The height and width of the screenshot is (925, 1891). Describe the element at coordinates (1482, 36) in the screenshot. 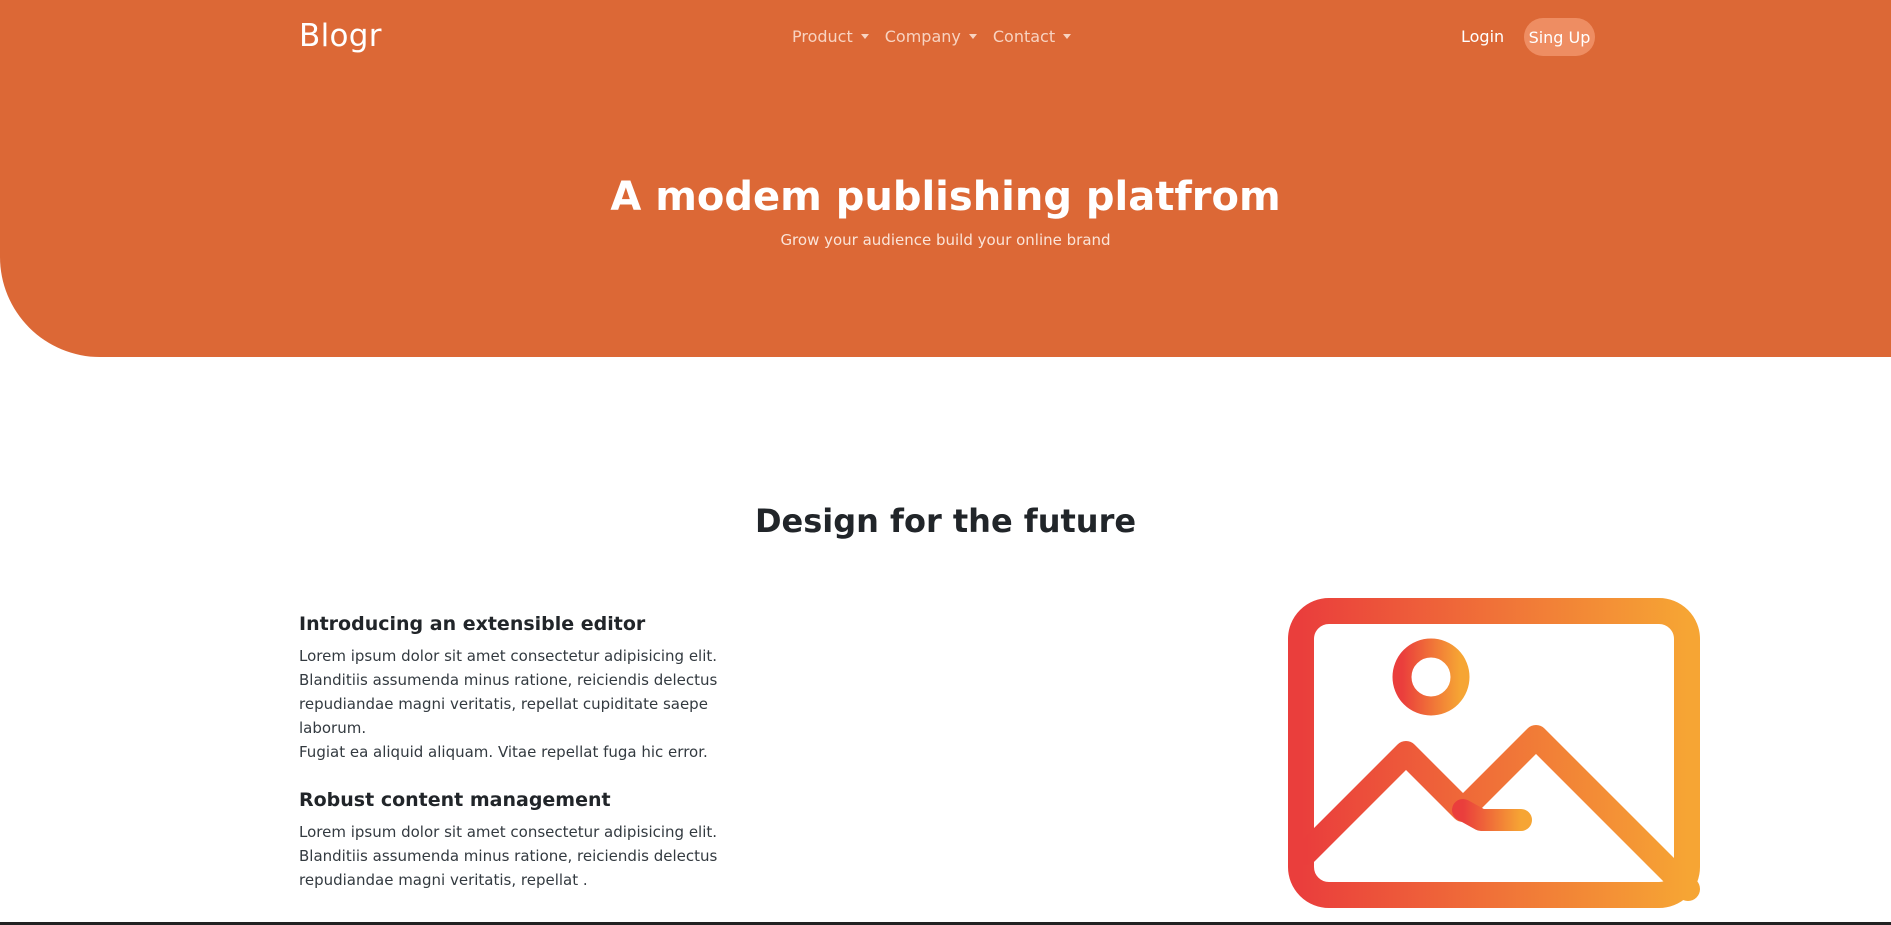

I see `login-link: Login` at that location.